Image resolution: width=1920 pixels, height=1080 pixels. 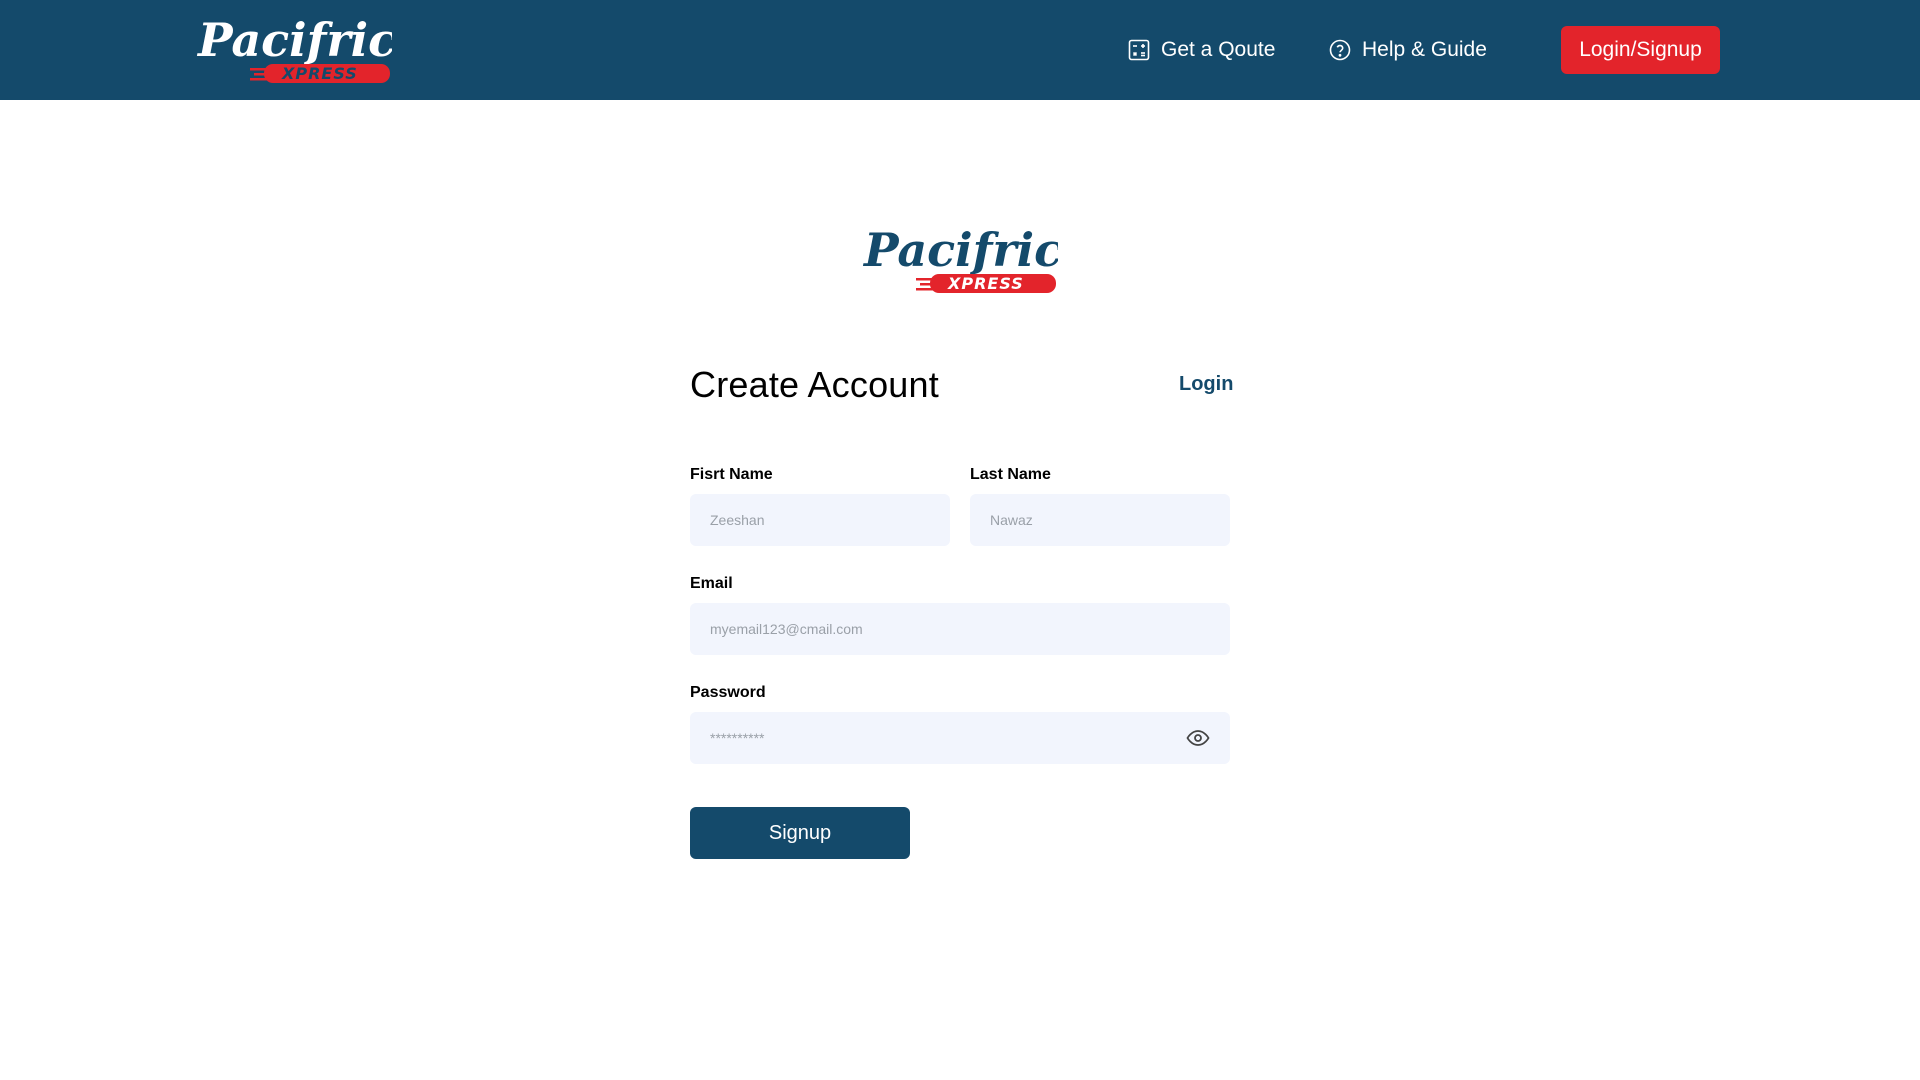 I want to click on main-logo: Pacifrica XPRESS, so click(x=960, y=258).